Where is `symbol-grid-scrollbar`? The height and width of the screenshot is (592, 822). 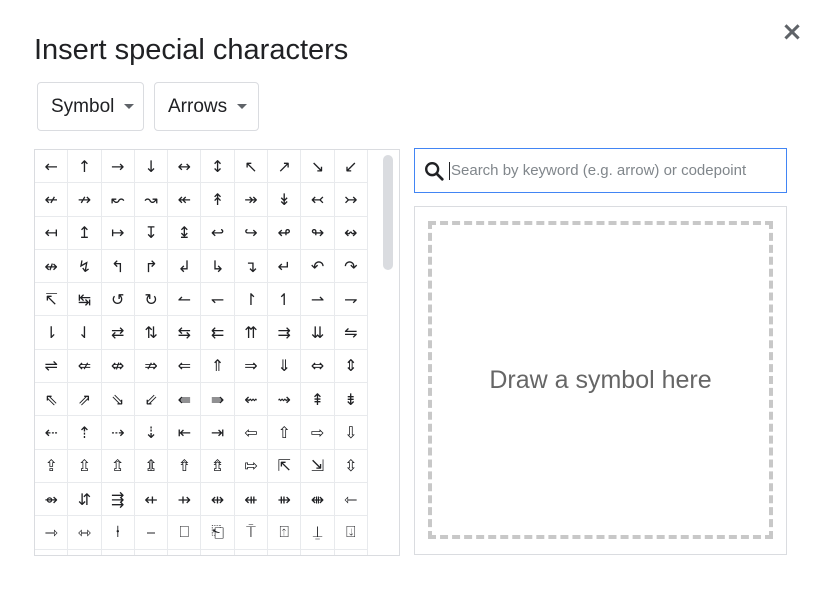 symbol-grid-scrollbar is located at coordinates (388, 212).